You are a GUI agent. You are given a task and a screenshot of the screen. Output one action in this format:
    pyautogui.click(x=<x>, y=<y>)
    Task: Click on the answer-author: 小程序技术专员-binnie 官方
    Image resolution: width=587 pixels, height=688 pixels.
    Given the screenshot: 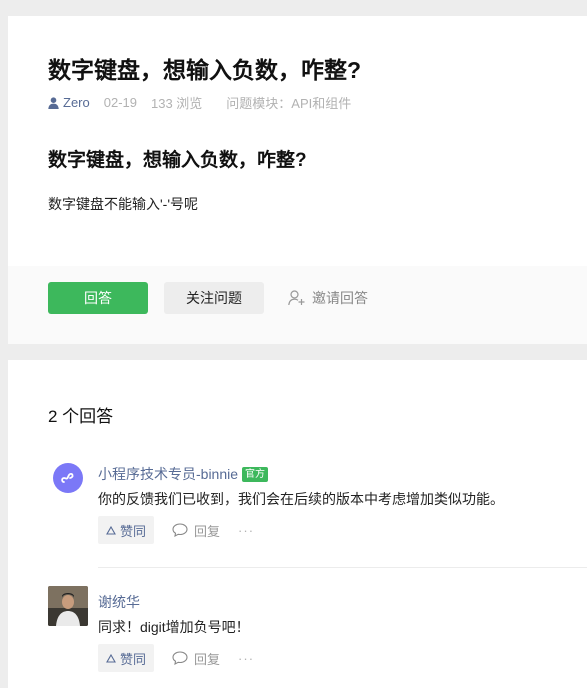 What is the action you would take?
    pyautogui.click(x=183, y=474)
    